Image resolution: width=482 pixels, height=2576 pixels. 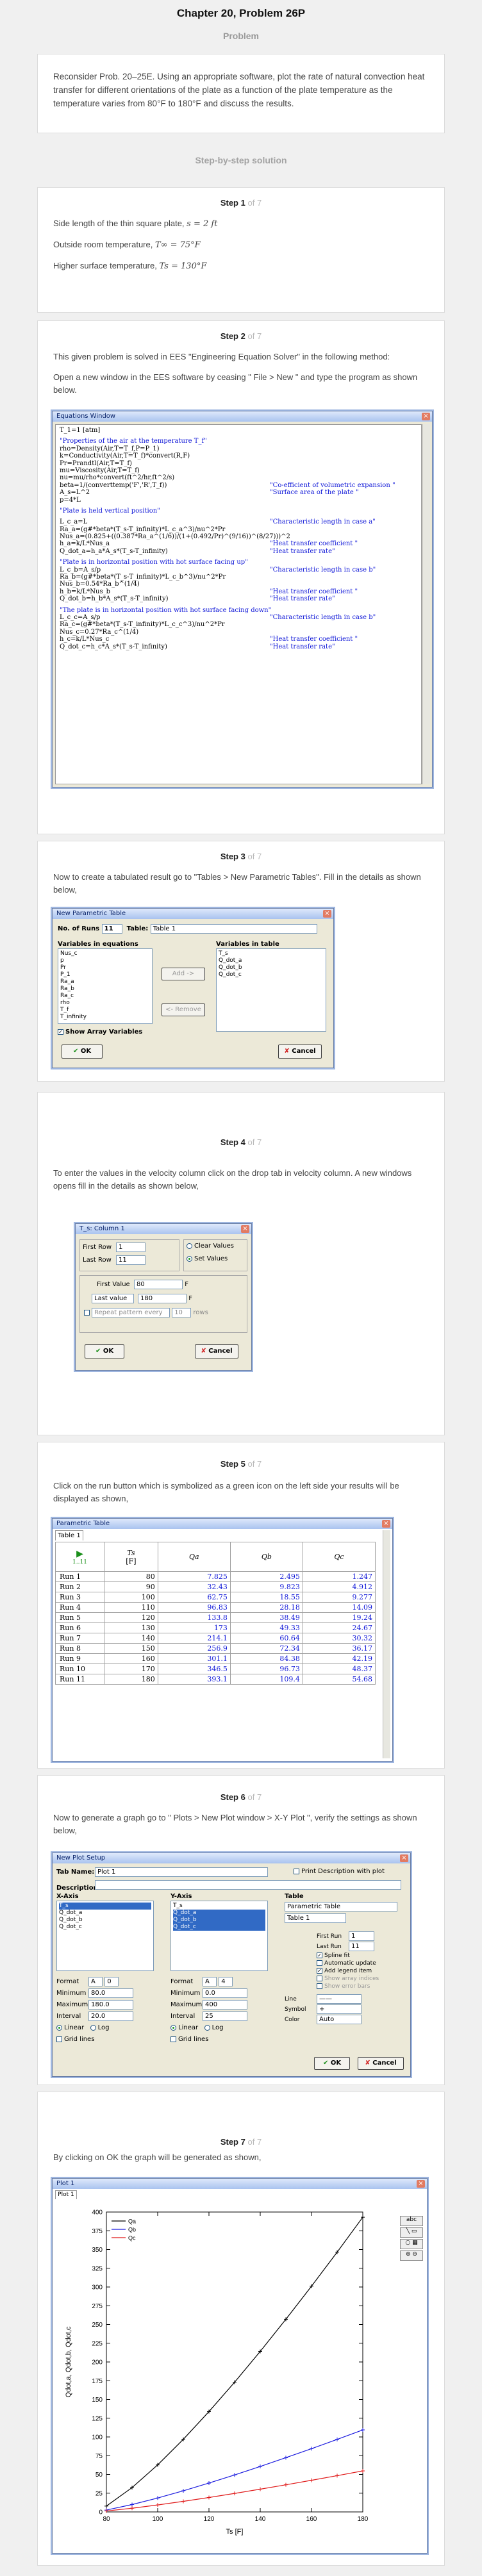 What do you see at coordinates (266, 1669) in the screenshot?
I see `qb-cell: 96.73` at bounding box center [266, 1669].